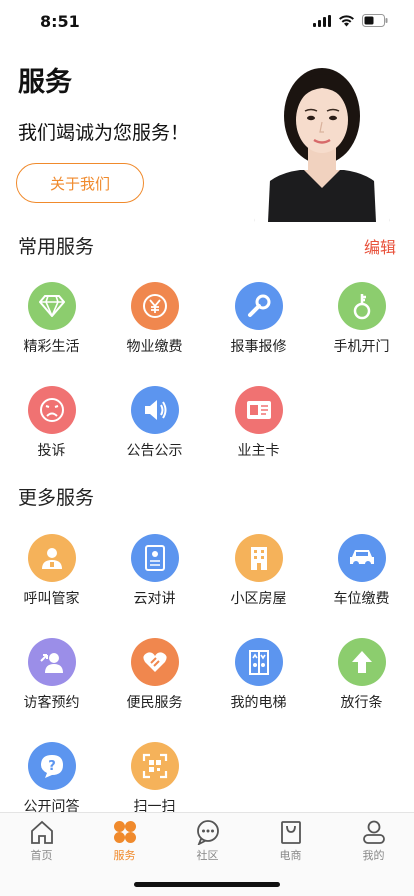  I want to click on tab-home: 首页, so click(41, 841).